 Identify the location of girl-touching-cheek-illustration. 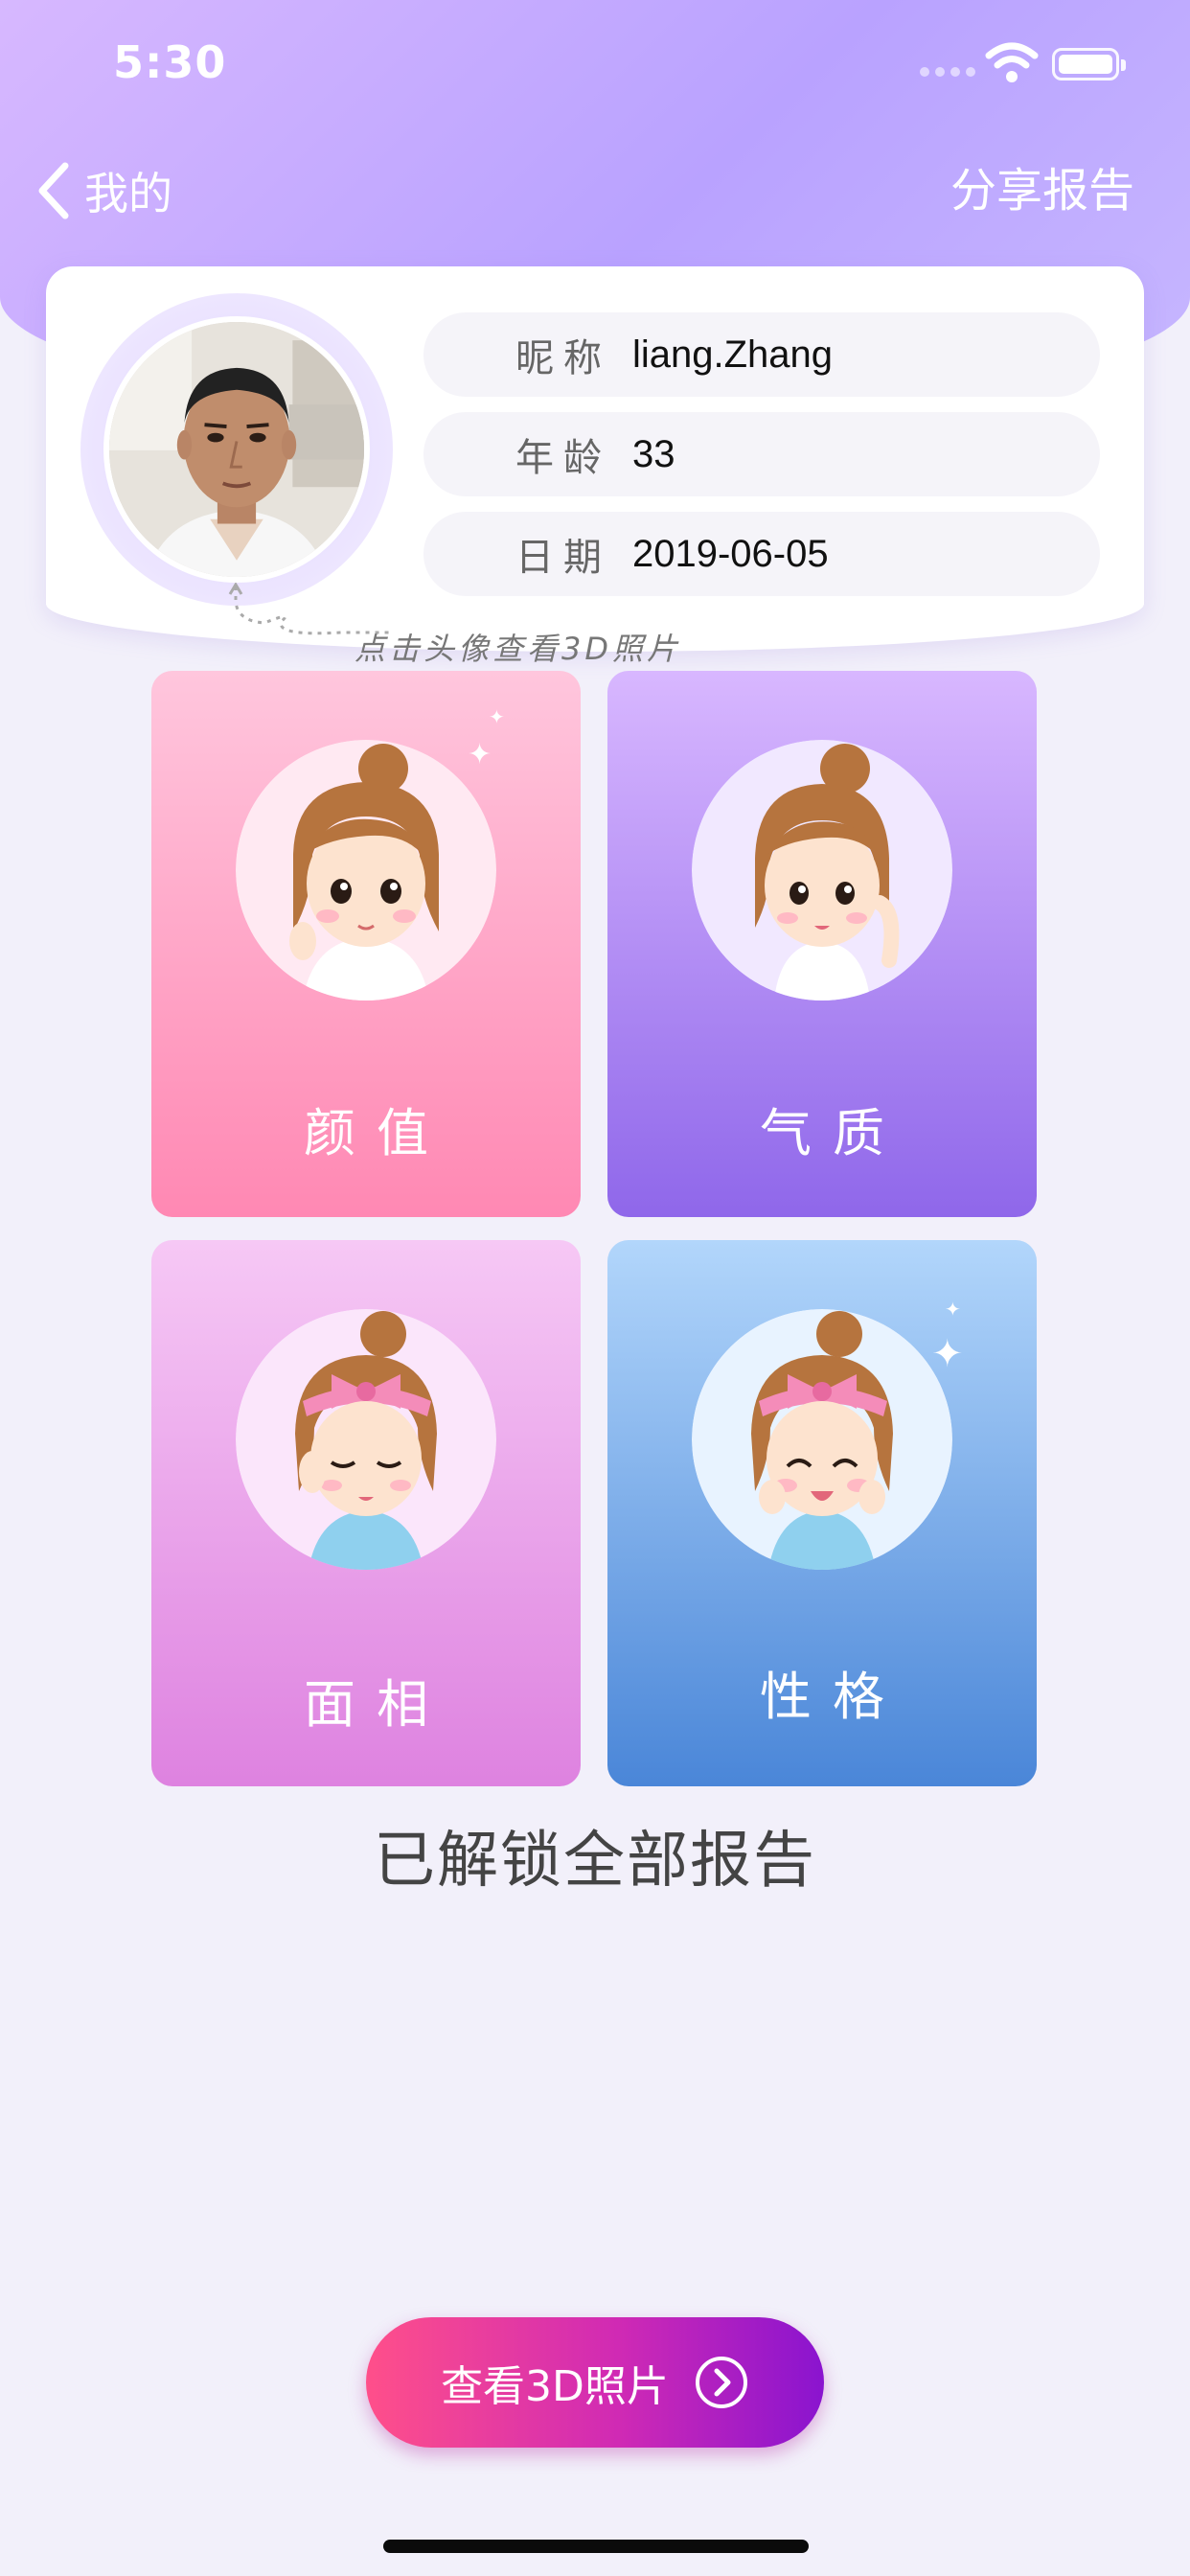
(366, 870).